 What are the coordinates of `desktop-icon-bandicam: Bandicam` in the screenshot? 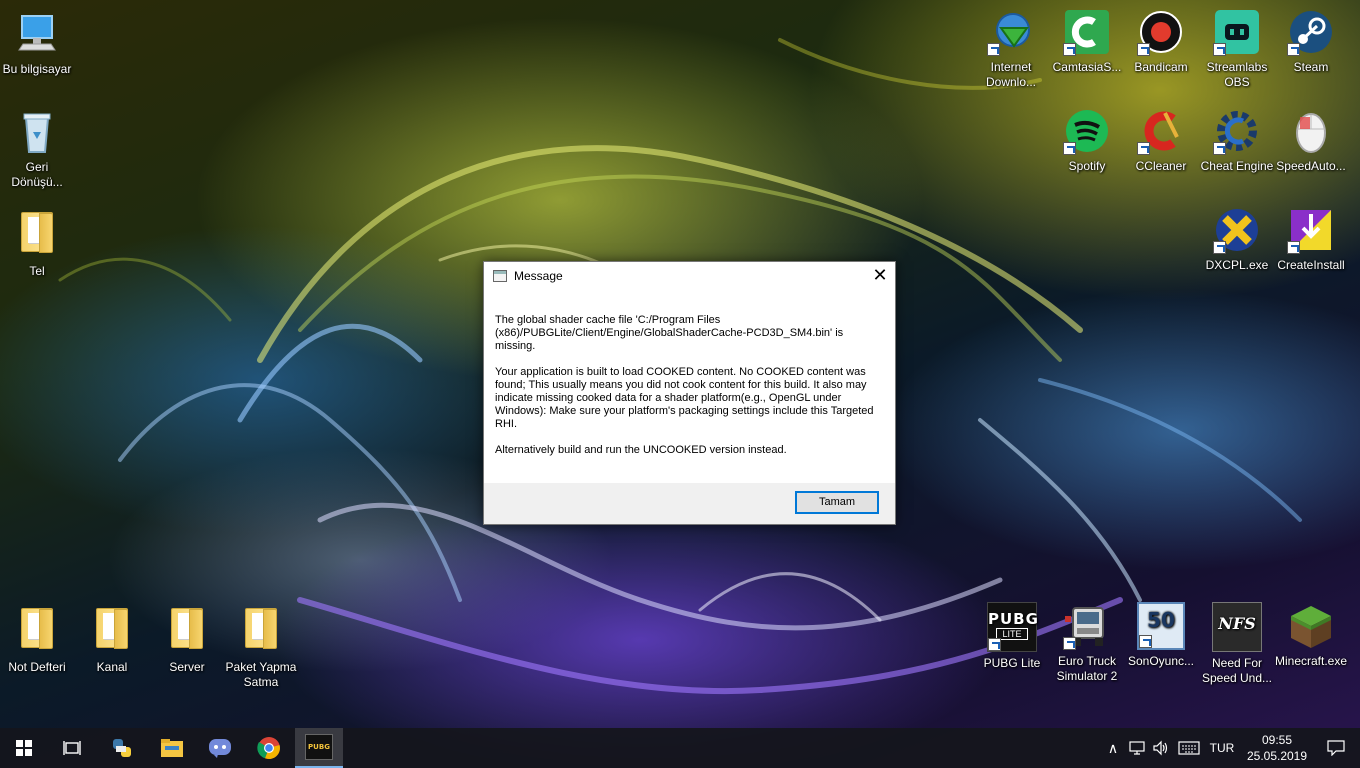 It's located at (1161, 41).